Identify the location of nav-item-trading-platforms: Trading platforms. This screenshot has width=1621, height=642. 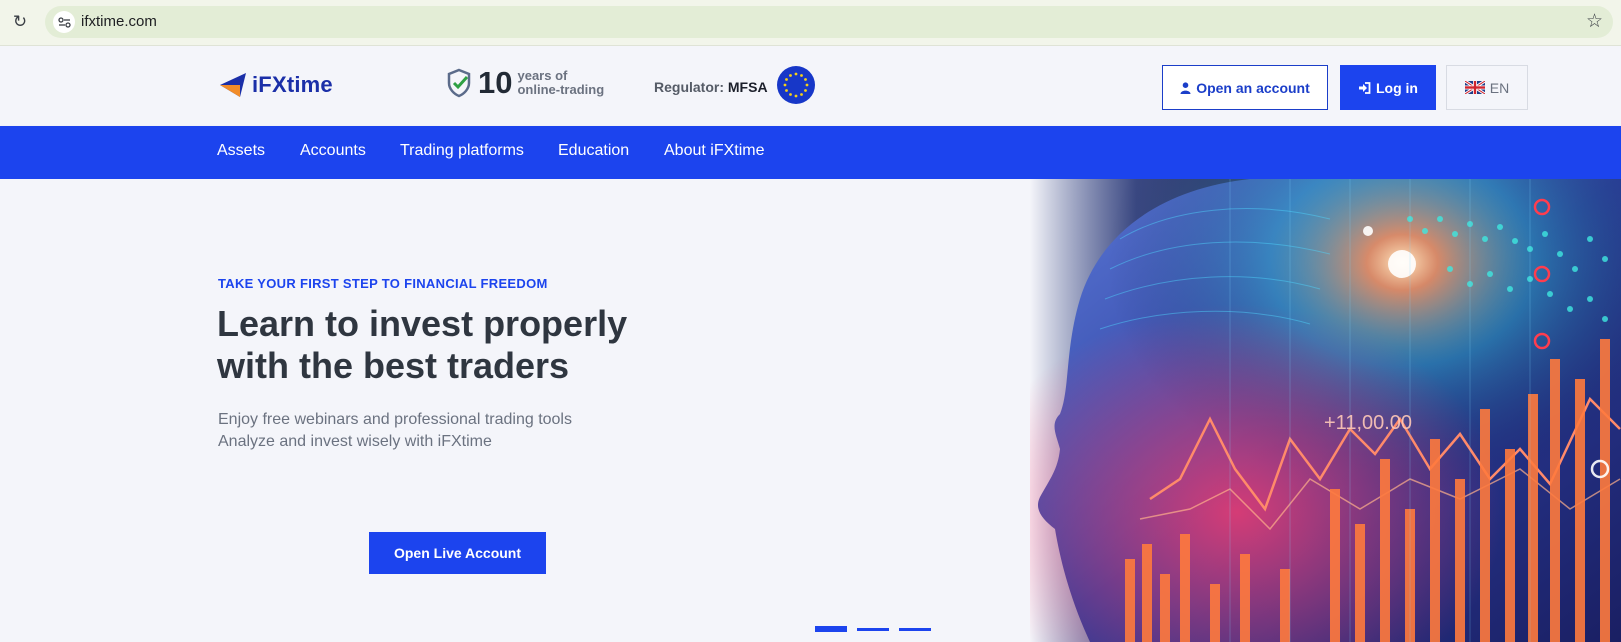
(462, 151).